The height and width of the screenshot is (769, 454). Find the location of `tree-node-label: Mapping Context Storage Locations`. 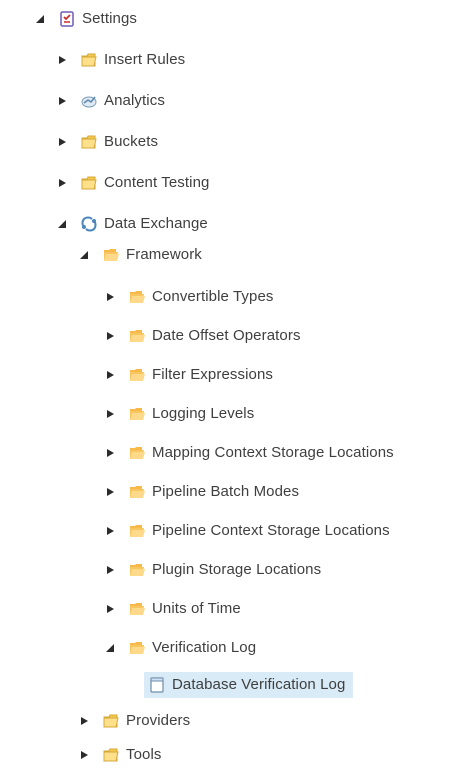

tree-node-label: Mapping Context Storage Locations is located at coordinates (273, 452).